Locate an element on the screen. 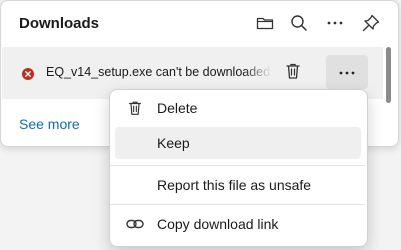  more-actions-button is located at coordinates (347, 72).